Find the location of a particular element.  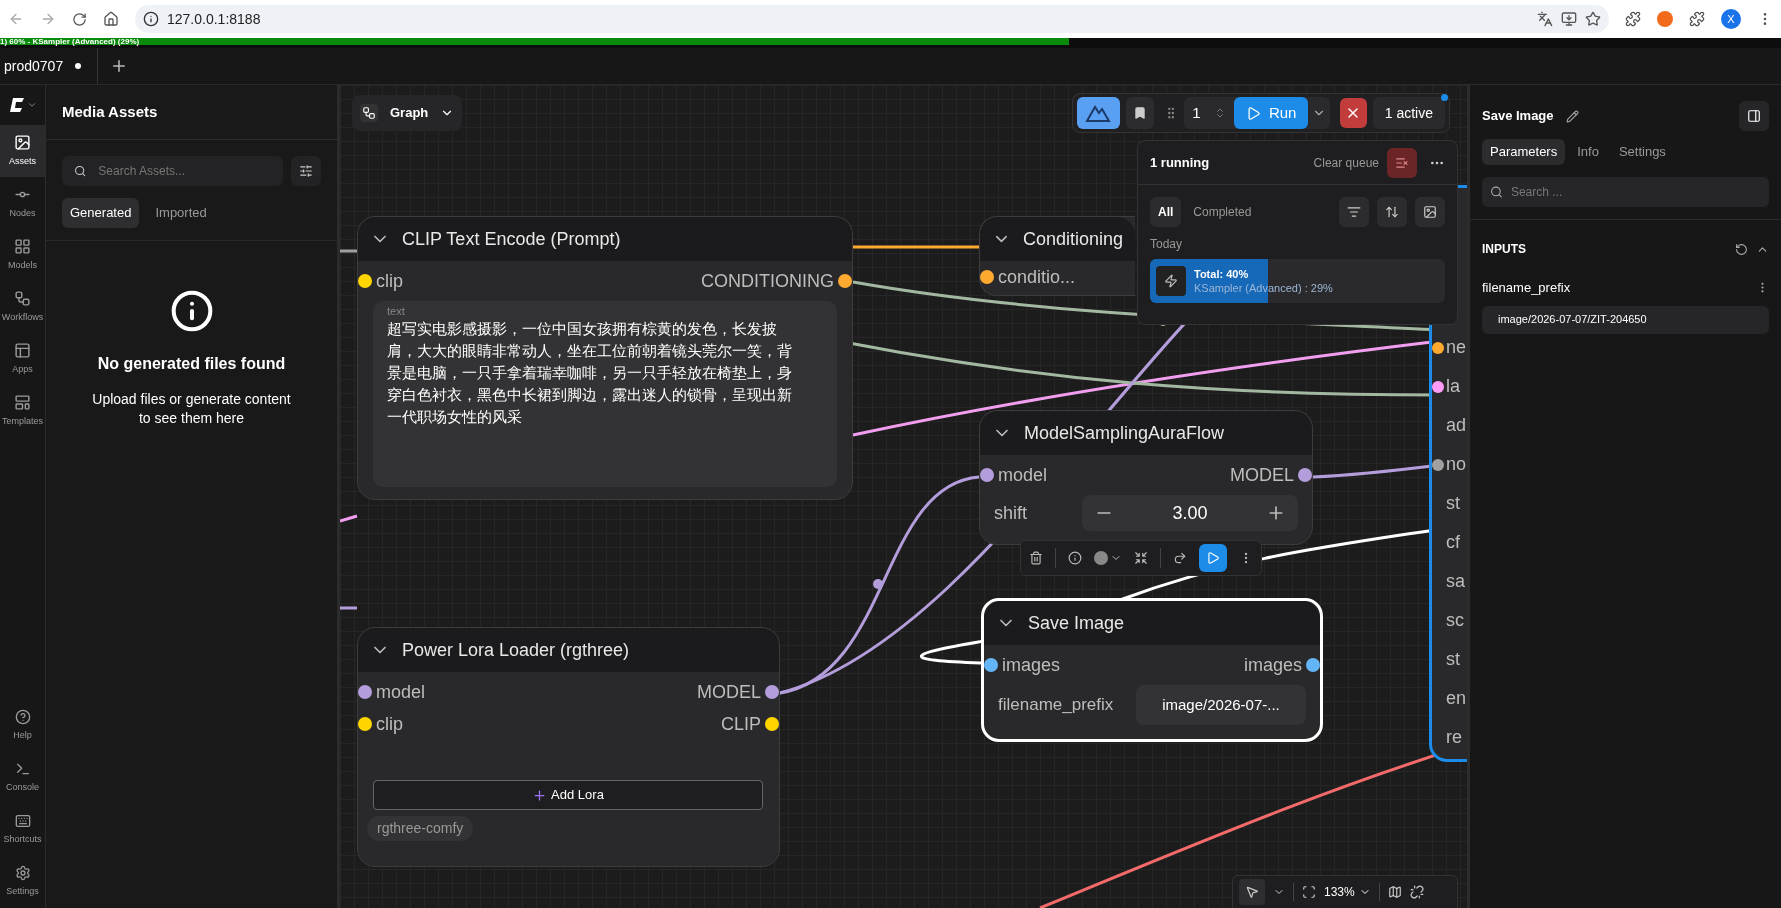

input-label: re is located at coordinates (1454, 737).